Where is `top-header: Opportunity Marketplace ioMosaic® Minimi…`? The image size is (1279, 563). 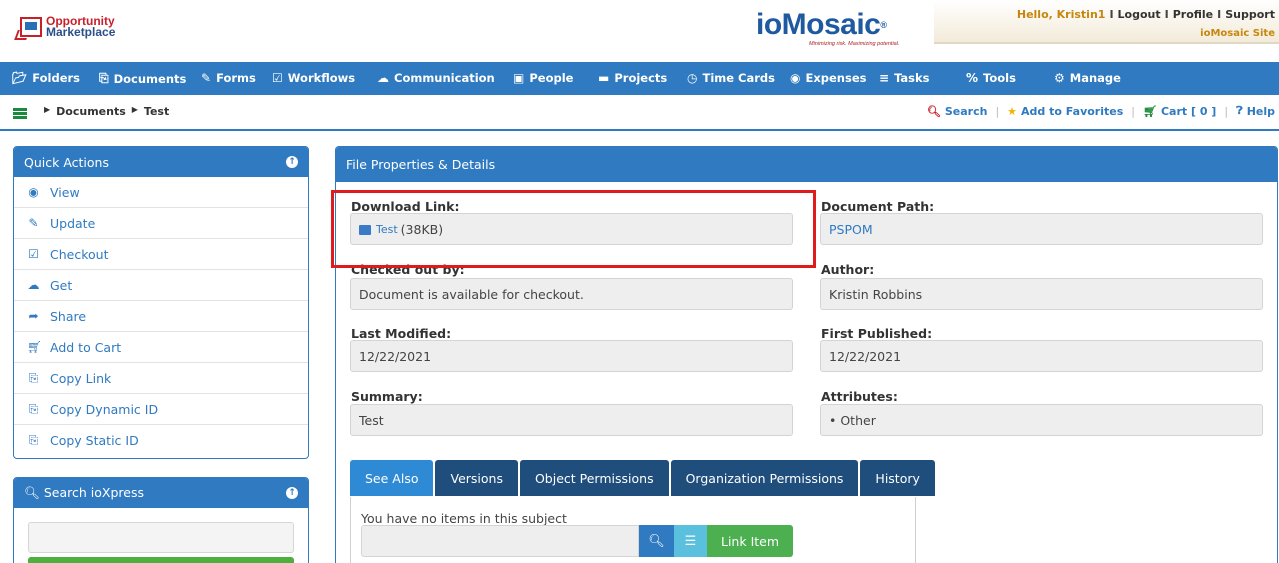 top-header: Opportunity Marketplace ioMosaic® Minimi… is located at coordinates (639, 31).